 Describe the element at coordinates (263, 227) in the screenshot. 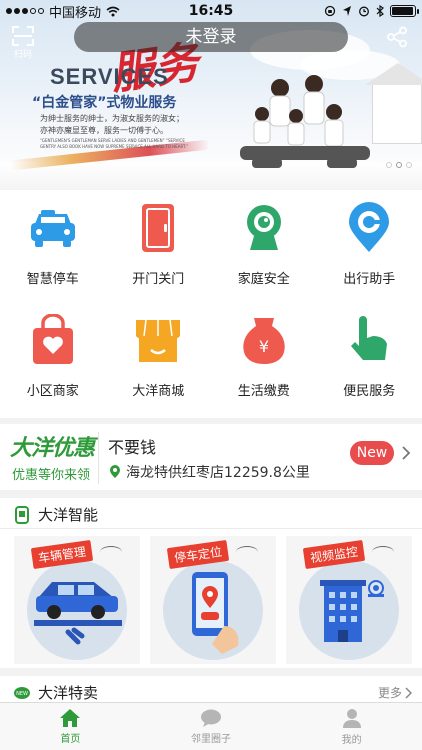

I see `camera-icon` at that location.